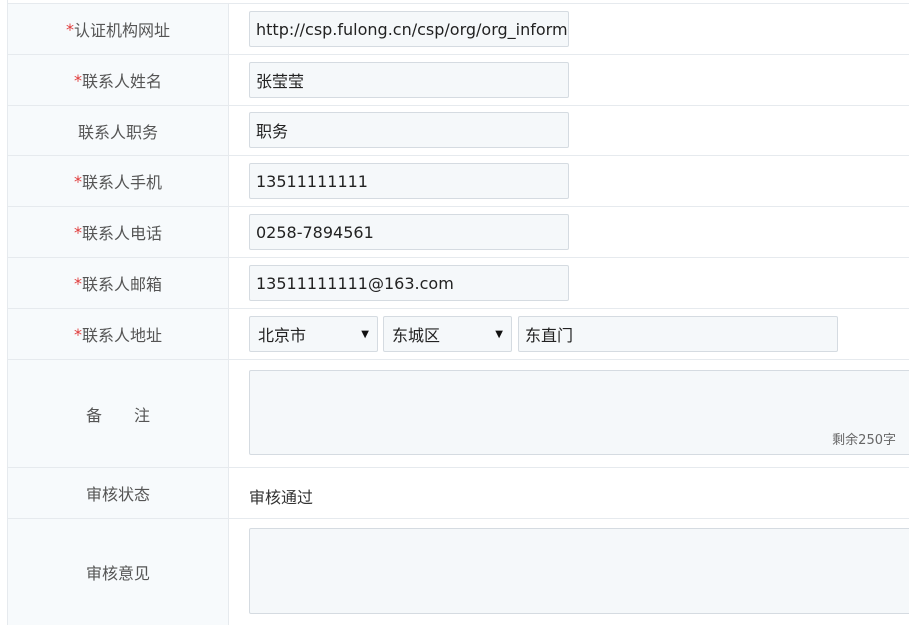 This screenshot has width=909, height=625. Describe the element at coordinates (118, 283) in the screenshot. I see `contact-email-label: * 联系人邮箱` at that location.